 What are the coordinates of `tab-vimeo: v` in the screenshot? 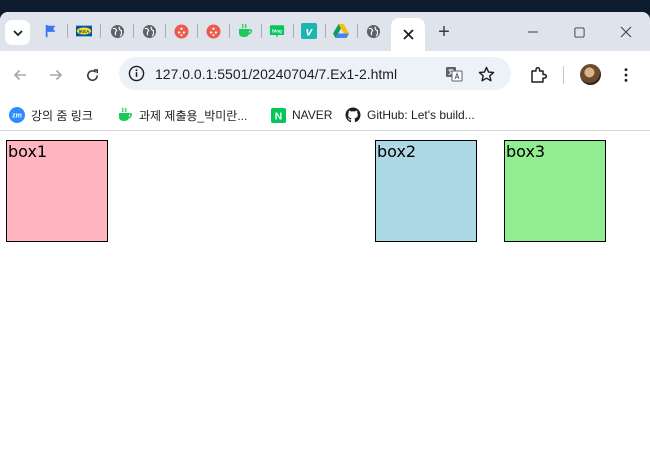 It's located at (309, 31).